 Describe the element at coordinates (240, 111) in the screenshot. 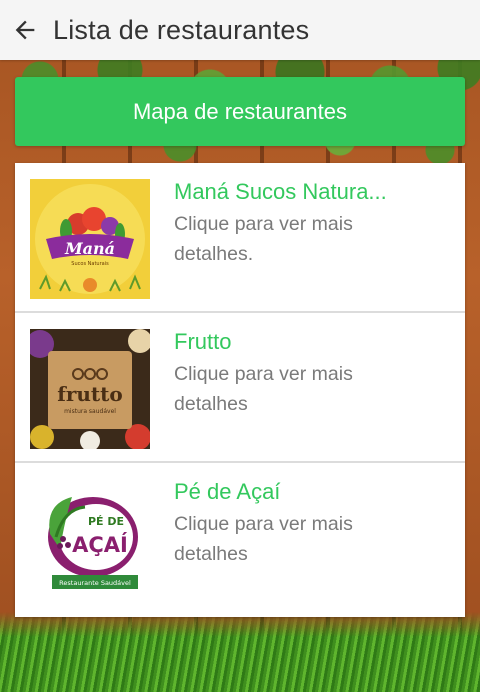

I see `map-restaurants-button: Mapa de restaurantes` at that location.